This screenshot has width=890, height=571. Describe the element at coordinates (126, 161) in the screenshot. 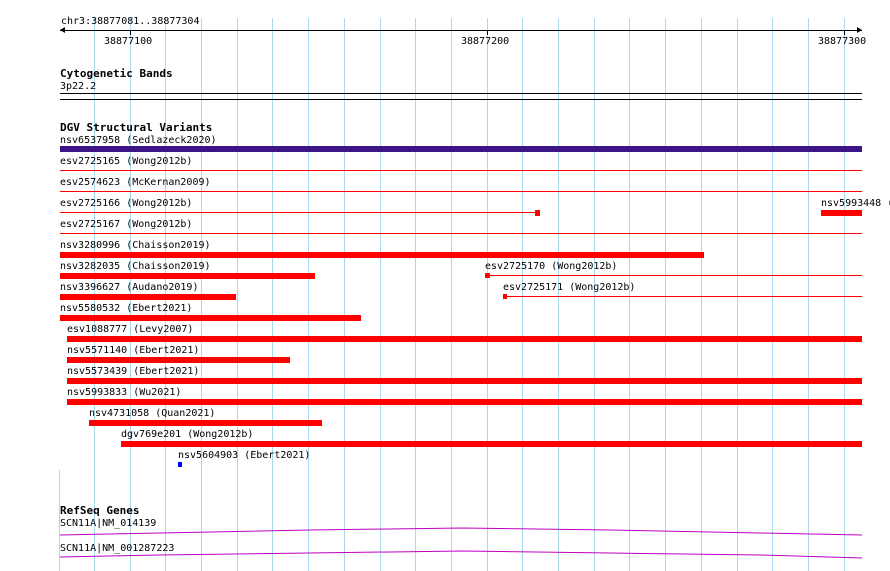

I see `variant-label: esv2725165 (Wong2012b)` at that location.